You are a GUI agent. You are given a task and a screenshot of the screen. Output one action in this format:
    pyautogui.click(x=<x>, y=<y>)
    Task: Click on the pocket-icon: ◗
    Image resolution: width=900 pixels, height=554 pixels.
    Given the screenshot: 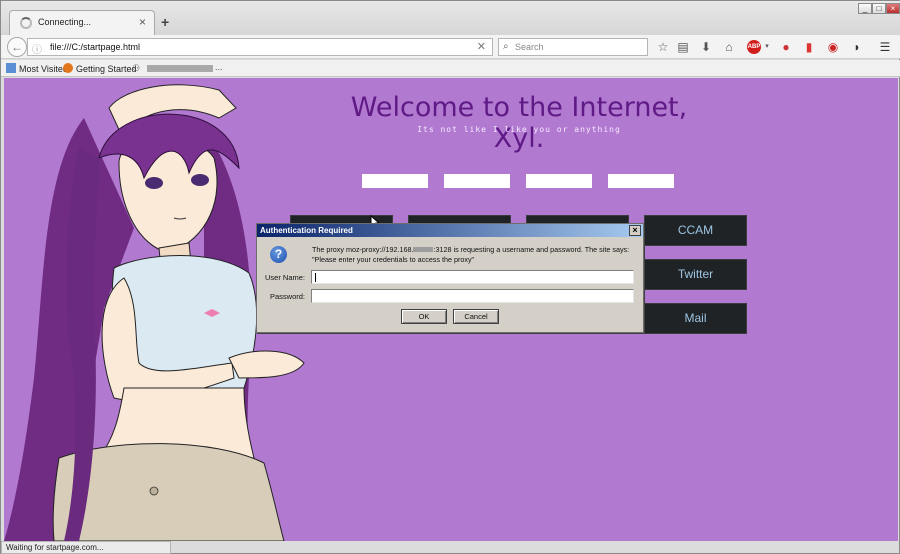 What is the action you would take?
    pyautogui.click(x=857, y=47)
    